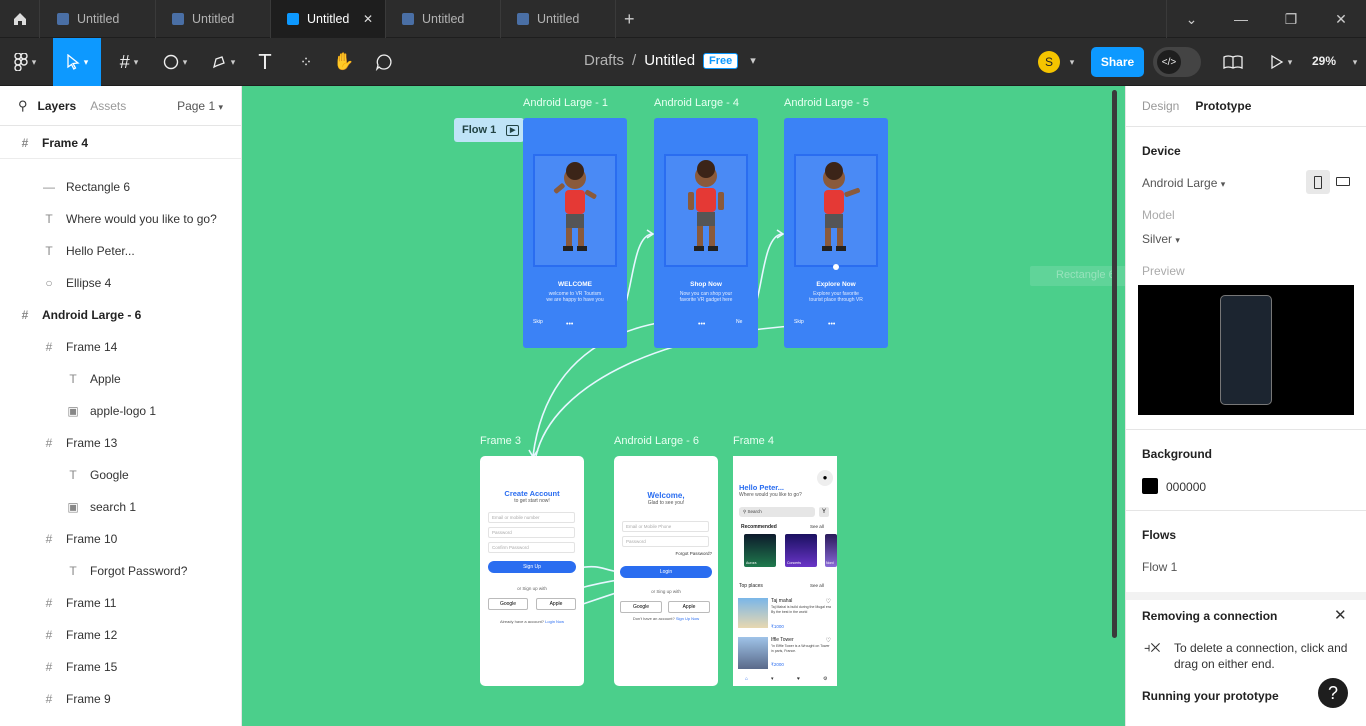 The image size is (1366, 726). What do you see at coordinates (120, 315) in the screenshot?
I see `layer-row: # Android Large - 6` at bounding box center [120, 315].